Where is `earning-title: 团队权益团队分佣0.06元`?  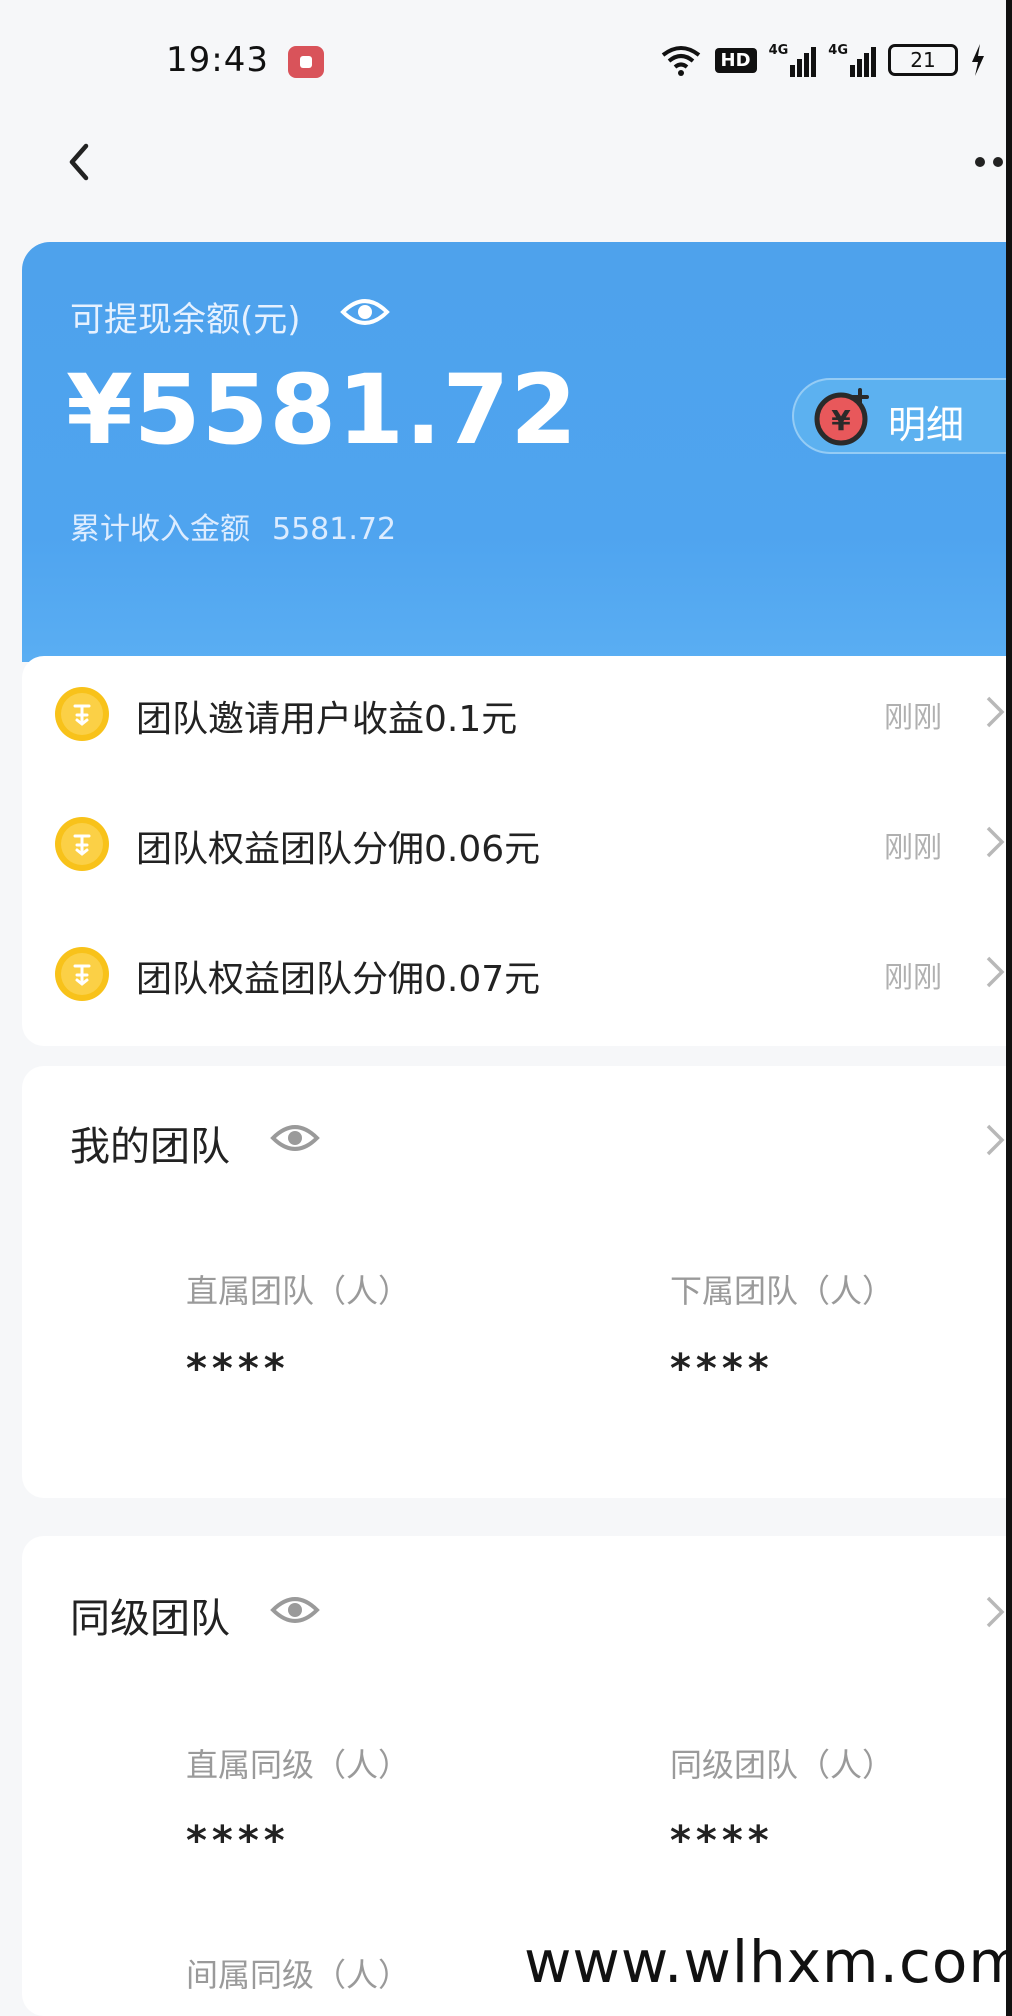 earning-title: 团队权益团队分佣0.06元 is located at coordinates (338, 849).